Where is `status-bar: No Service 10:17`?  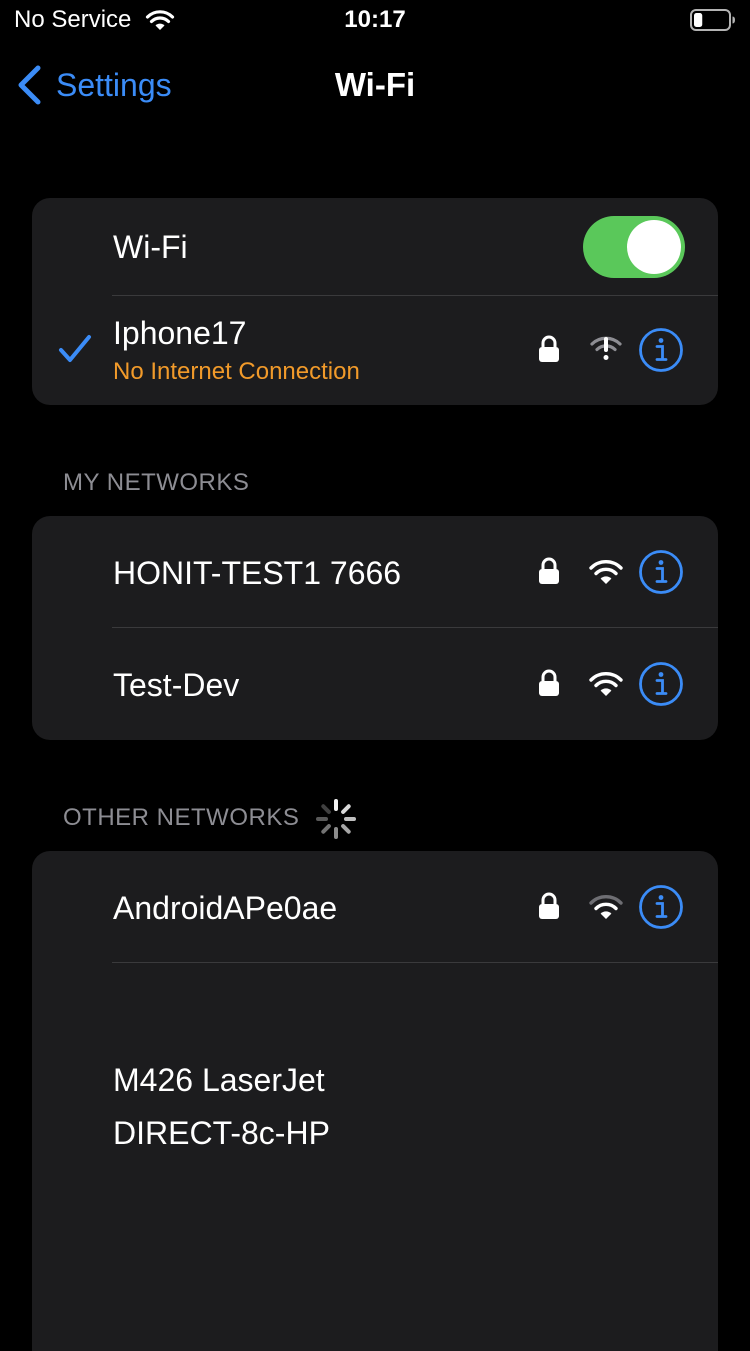
status-bar: No Service 10:17 is located at coordinates (375, 20).